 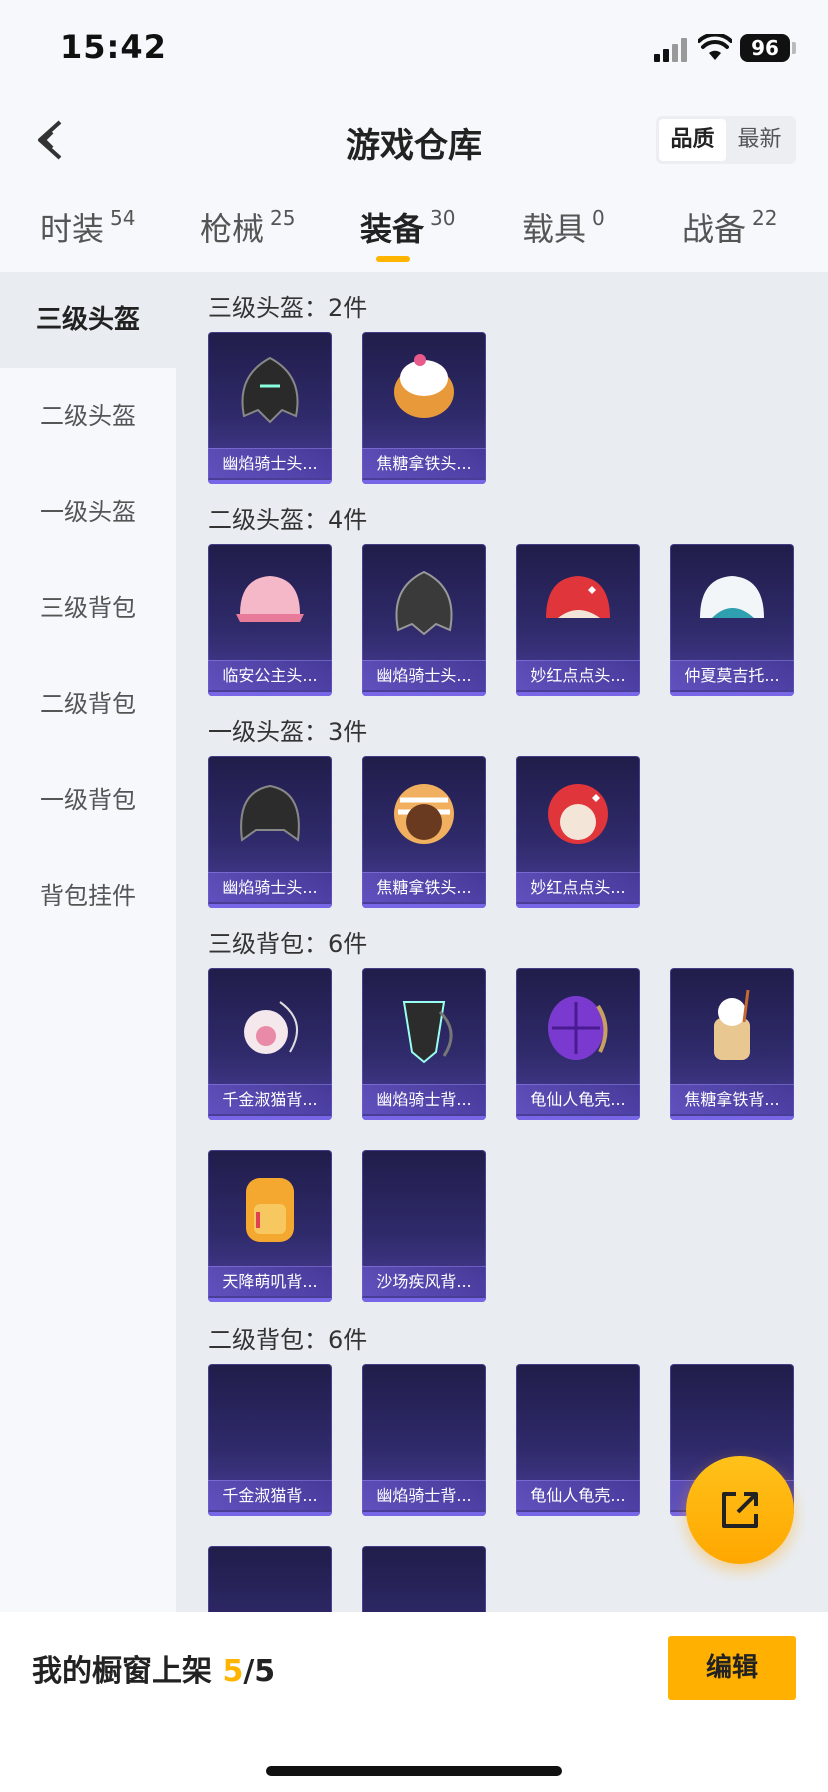 What do you see at coordinates (414, 1702) in the screenshot?
I see `bottom-bar: 我的橱窗上架 5/5 编辑` at bounding box center [414, 1702].